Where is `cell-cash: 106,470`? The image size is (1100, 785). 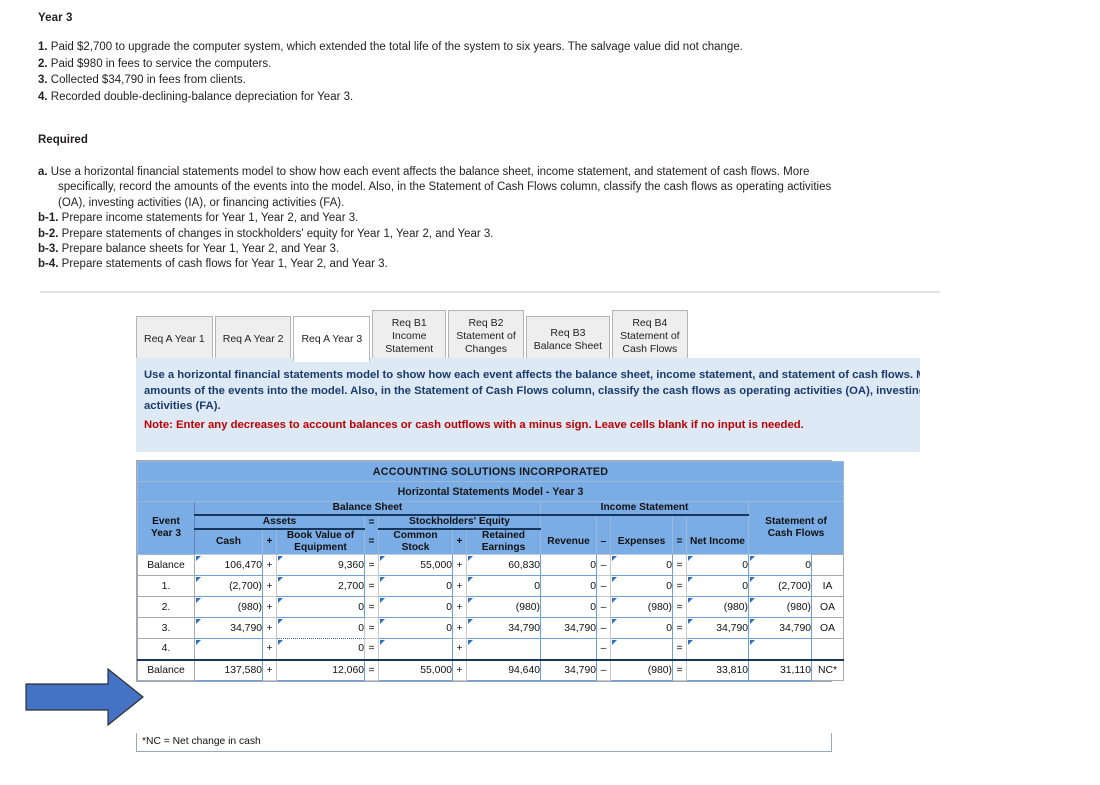
cell-cash: 106,470 is located at coordinates (228, 565).